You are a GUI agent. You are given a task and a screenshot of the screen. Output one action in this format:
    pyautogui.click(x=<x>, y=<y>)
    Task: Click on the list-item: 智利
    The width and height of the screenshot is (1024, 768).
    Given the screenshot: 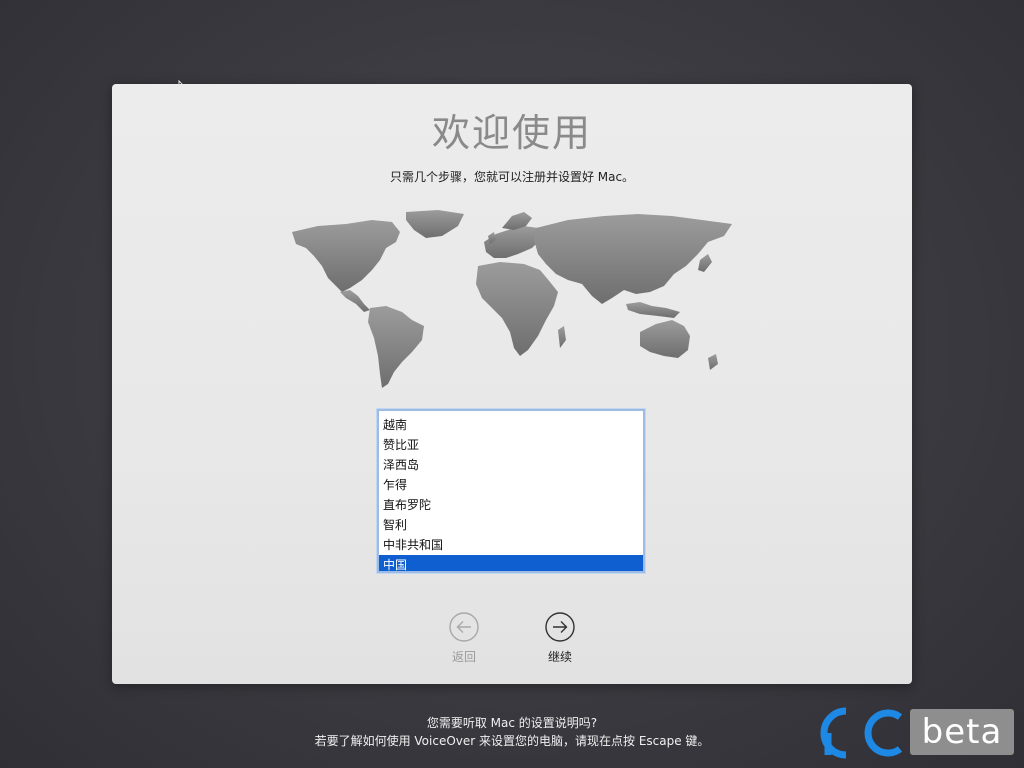 What is the action you would take?
    pyautogui.click(x=511, y=525)
    